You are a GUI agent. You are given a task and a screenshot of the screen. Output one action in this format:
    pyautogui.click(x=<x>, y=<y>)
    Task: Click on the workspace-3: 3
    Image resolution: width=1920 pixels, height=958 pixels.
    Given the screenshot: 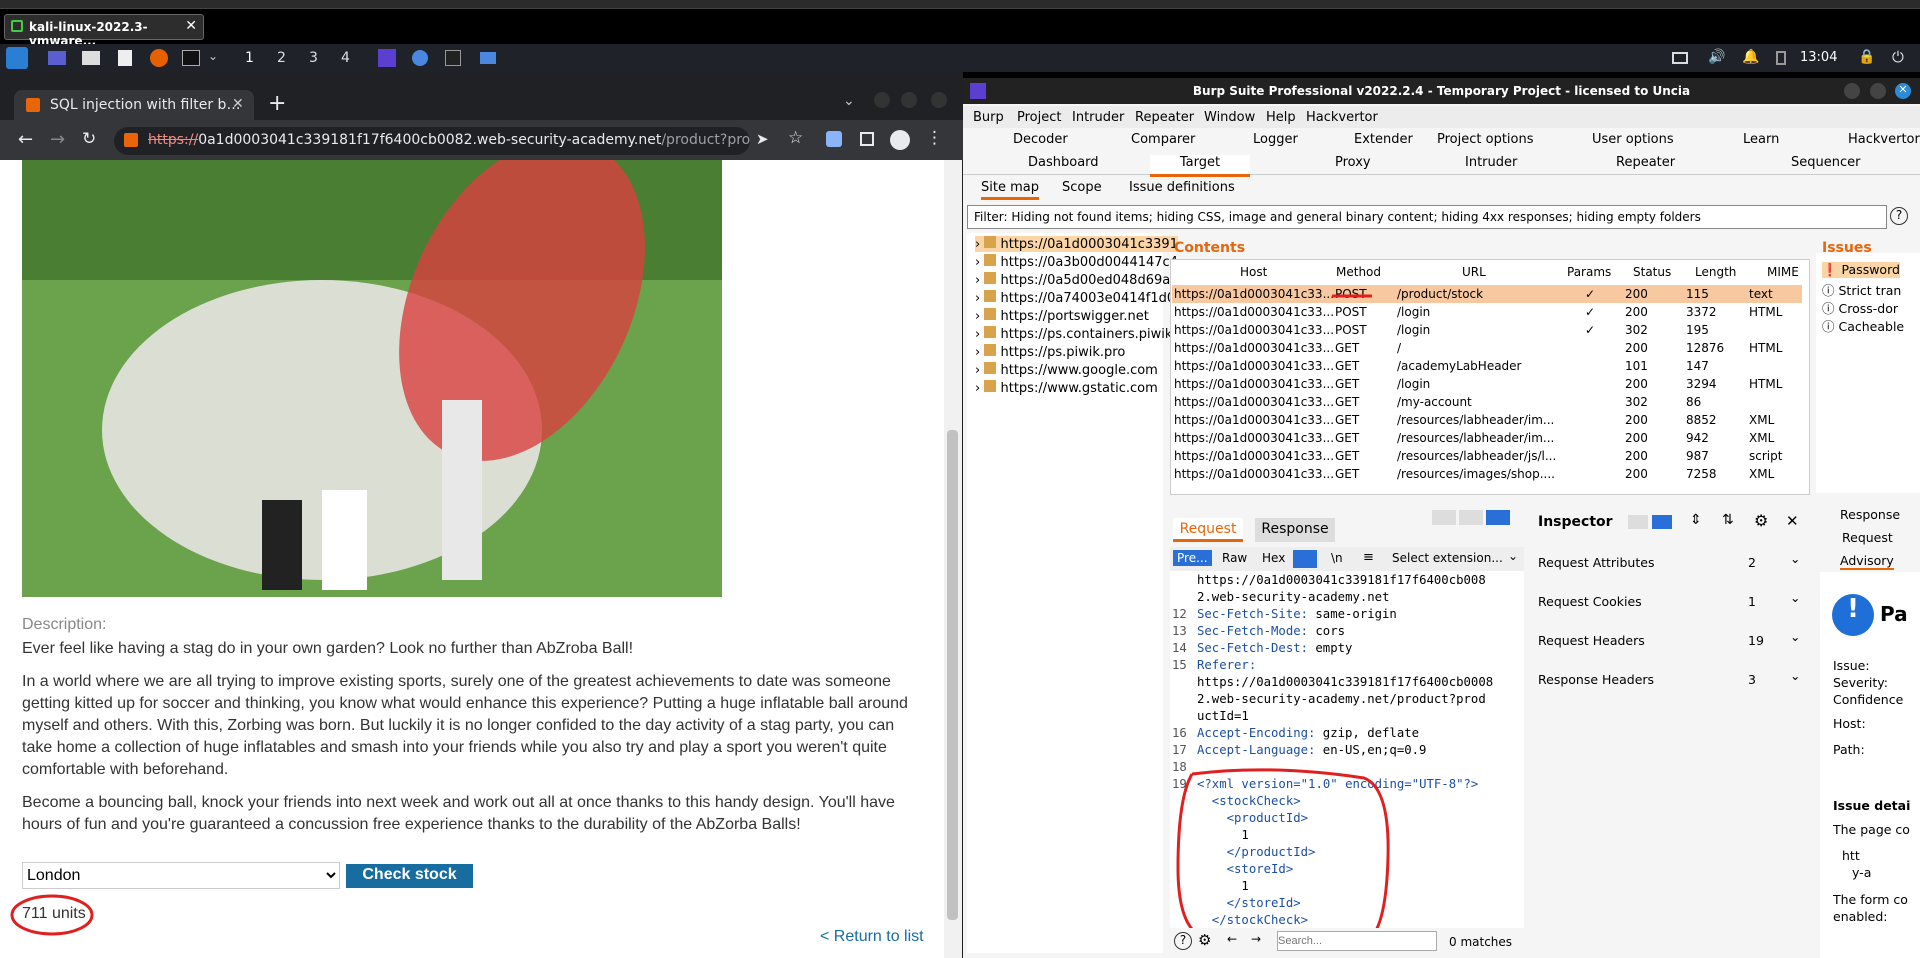 What is the action you would take?
    pyautogui.click(x=313, y=58)
    